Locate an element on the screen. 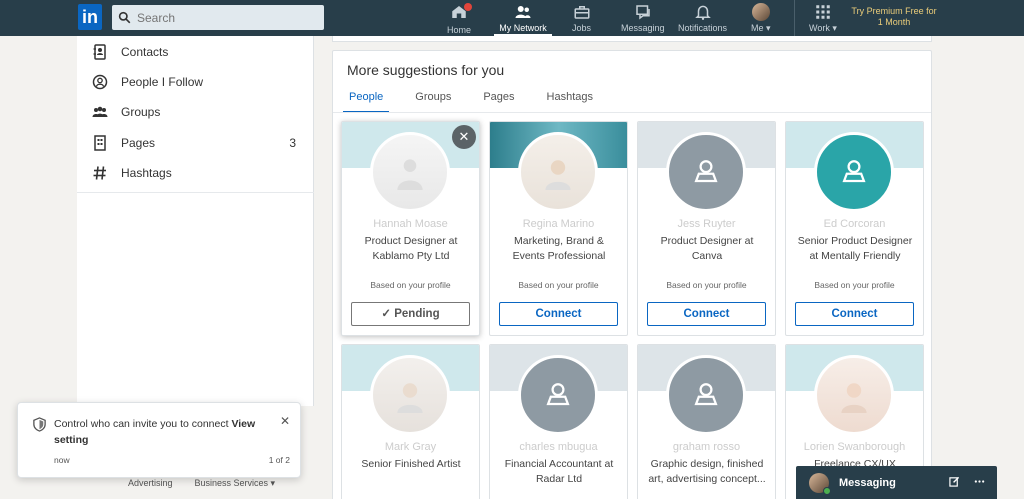  briefcase-icon is located at coordinates (581, 12).